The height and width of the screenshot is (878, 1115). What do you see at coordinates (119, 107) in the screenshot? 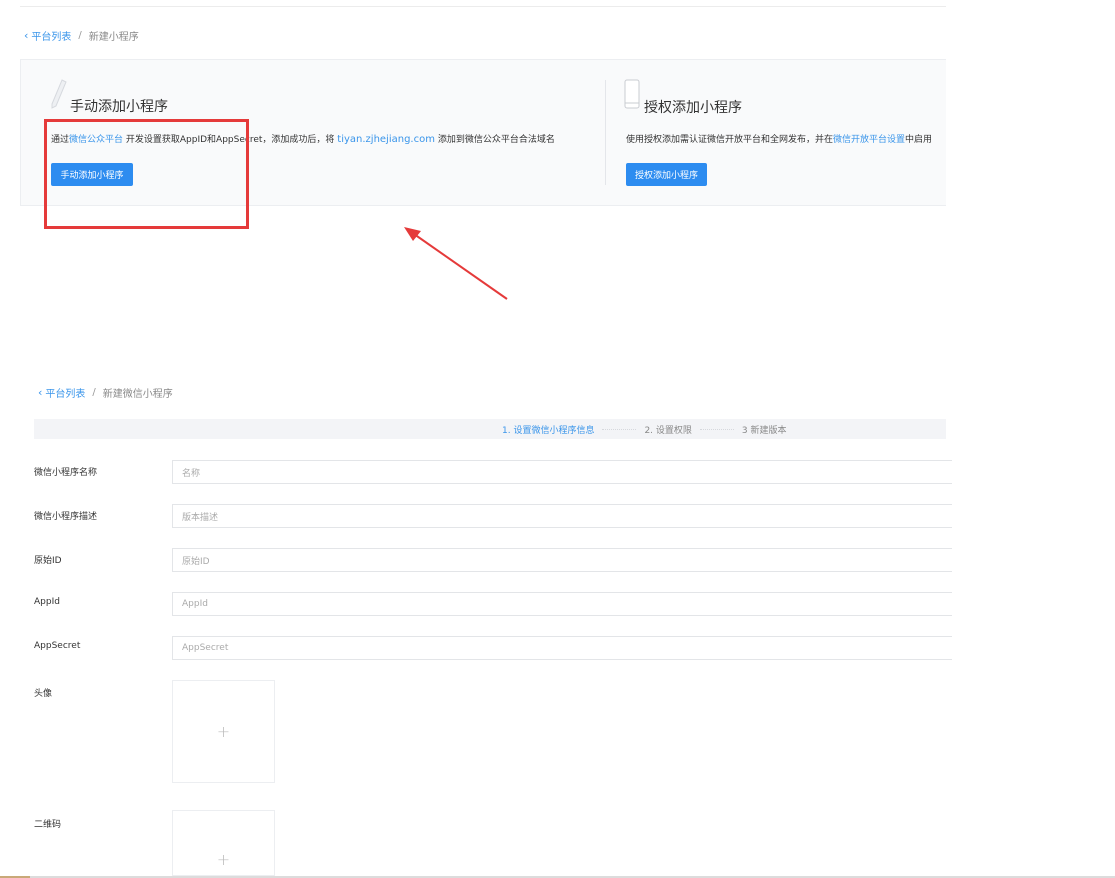
I see `manual-card-title: 手动添加小程序` at bounding box center [119, 107].